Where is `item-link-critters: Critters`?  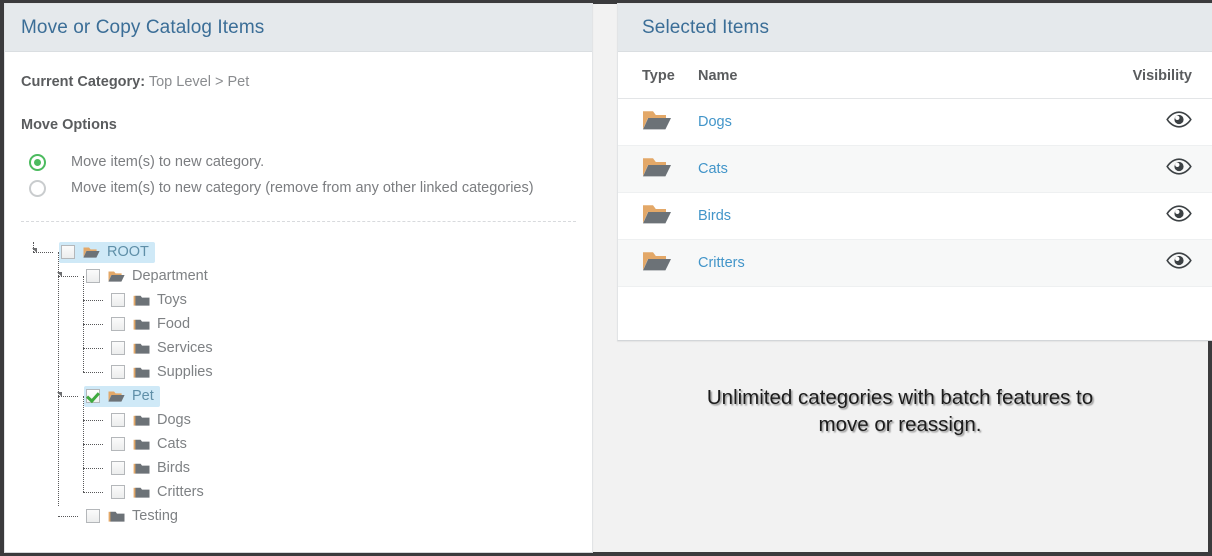
item-link-critters: Critters is located at coordinates (721, 263).